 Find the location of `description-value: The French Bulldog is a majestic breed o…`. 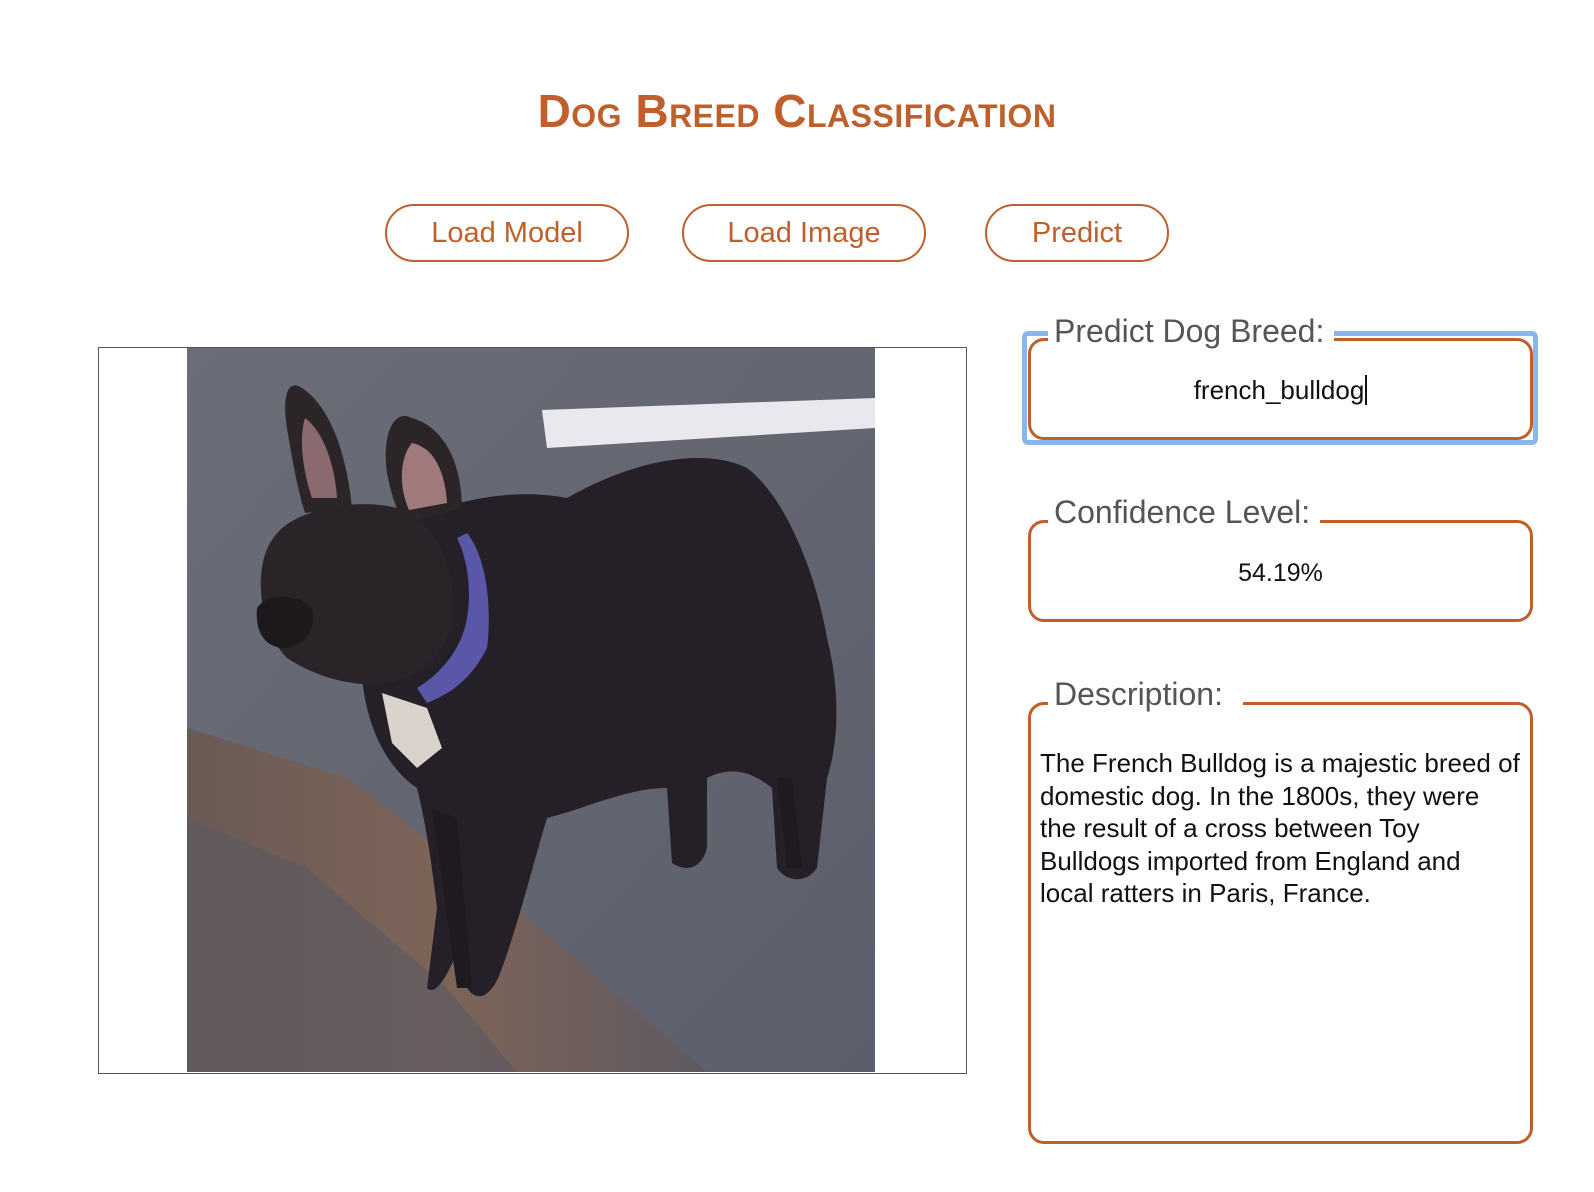

description-value: The French Bulldog is a majestic breed o… is located at coordinates (1280, 828).